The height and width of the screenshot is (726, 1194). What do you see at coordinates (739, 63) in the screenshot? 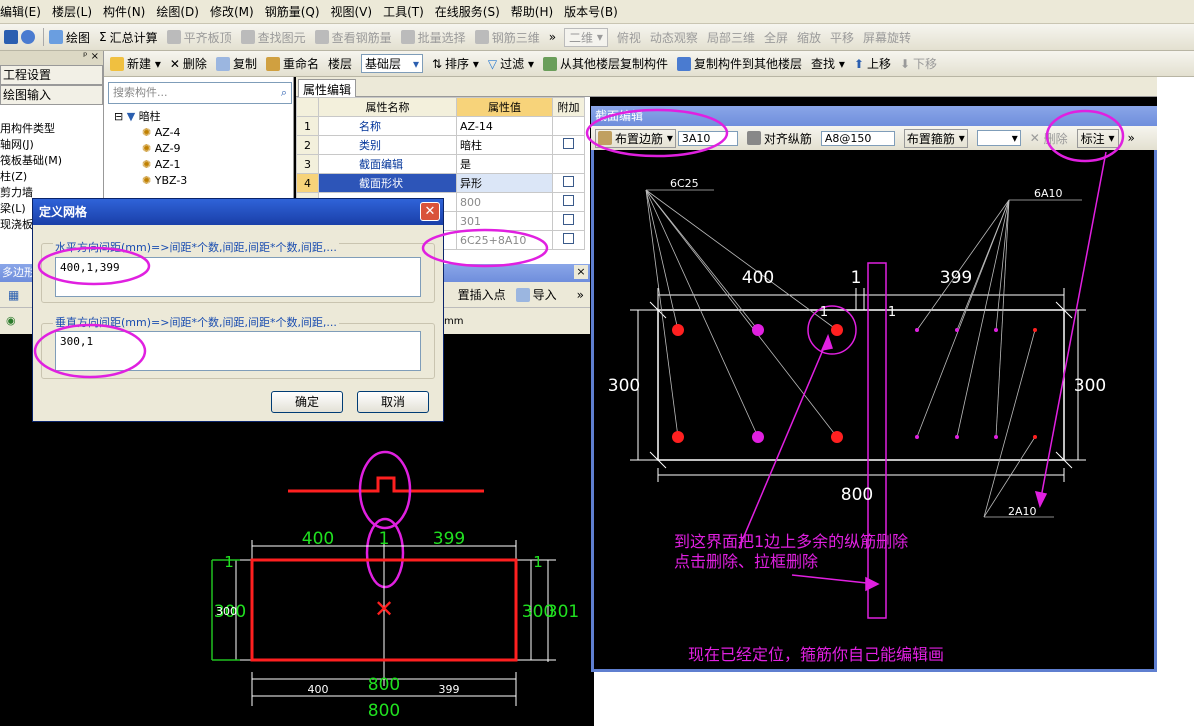
I see `copy-to-floor-button: 复制构件到其他楼层` at bounding box center [739, 63].